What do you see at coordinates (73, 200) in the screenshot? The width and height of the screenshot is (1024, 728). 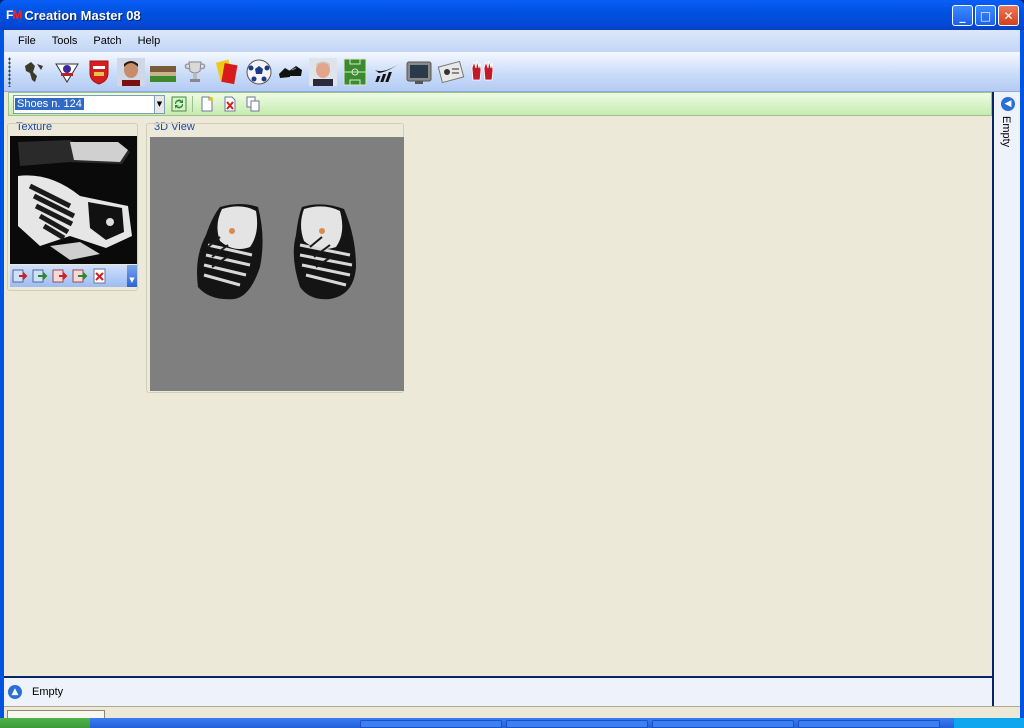 I see `texture-image` at bounding box center [73, 200].